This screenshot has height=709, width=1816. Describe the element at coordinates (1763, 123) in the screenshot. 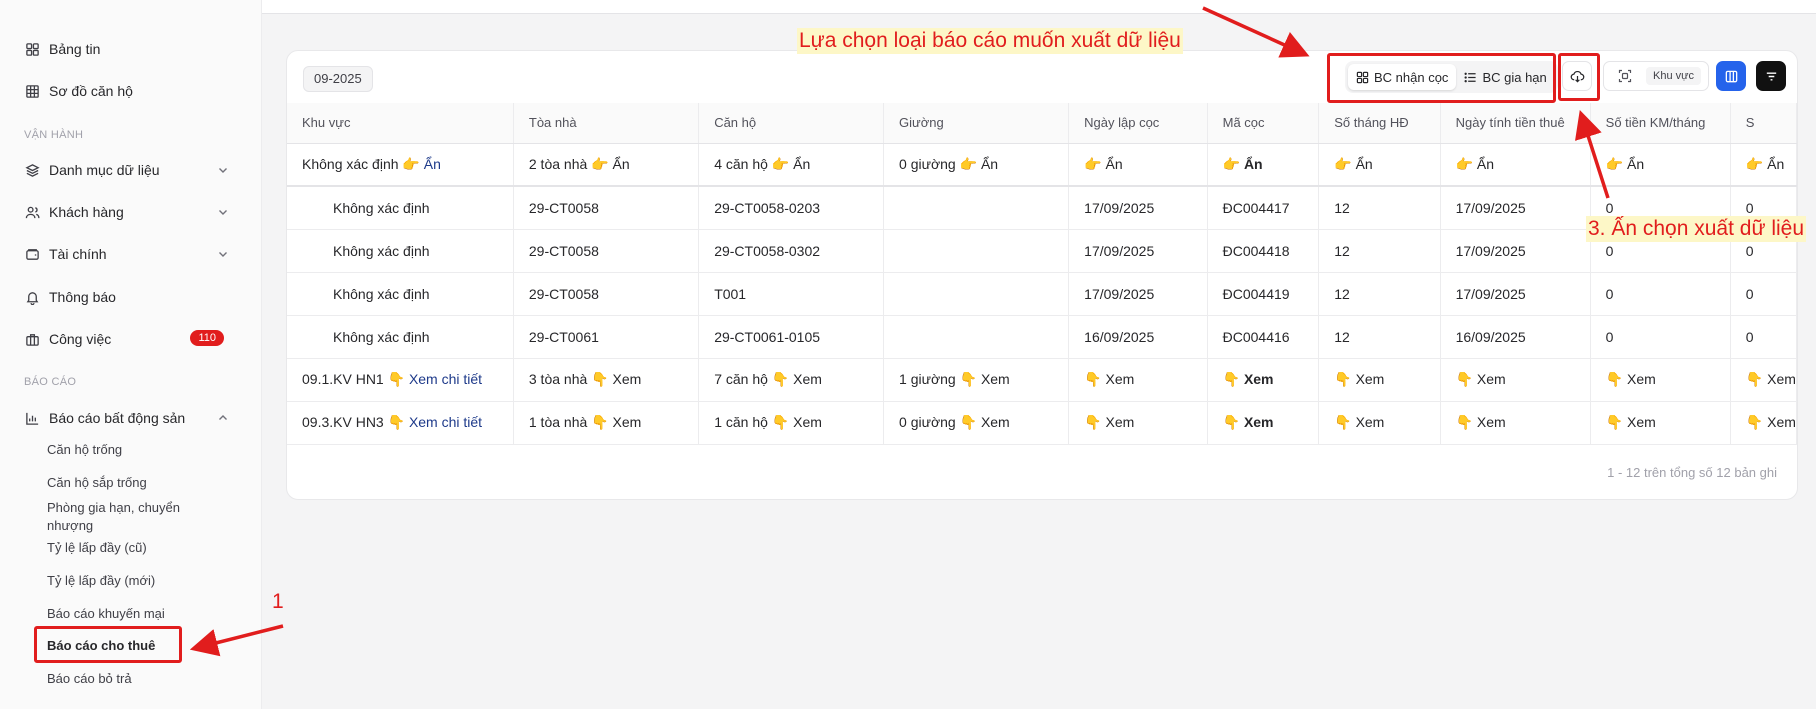

I see `column-header: S` at that location.